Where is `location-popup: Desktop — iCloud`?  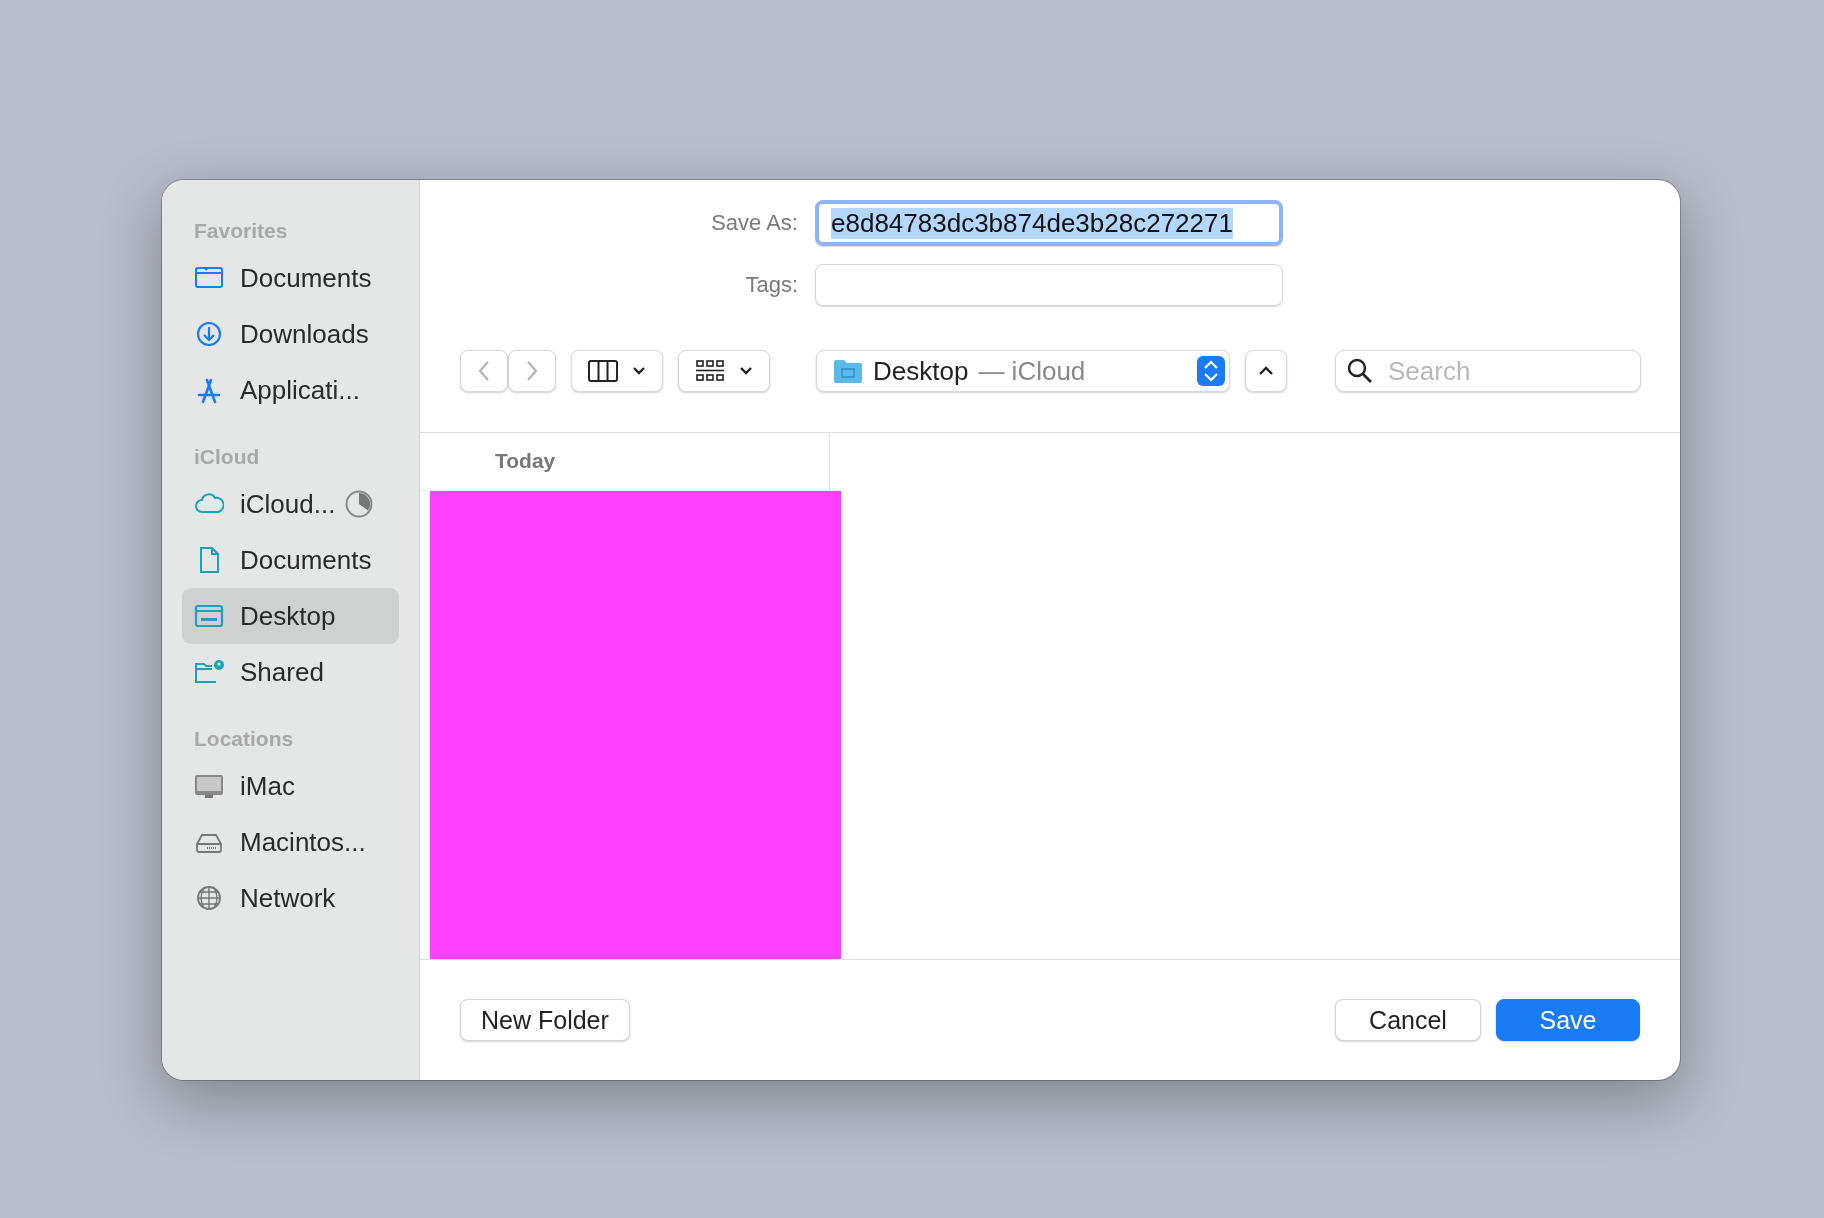
location-popup: Desktop — iCloud is located at coordinates (1023, 371).